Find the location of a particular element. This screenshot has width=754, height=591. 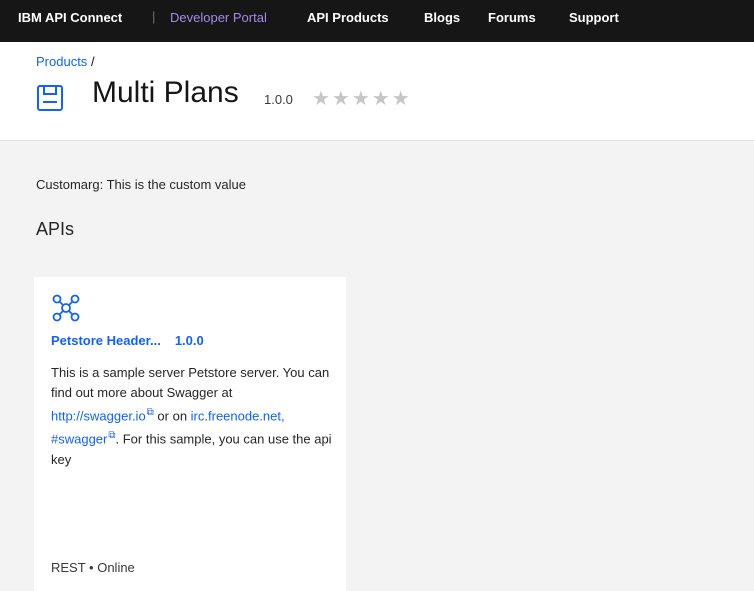

brand-link: IBM API Connect is located at coordinates (70, 17).